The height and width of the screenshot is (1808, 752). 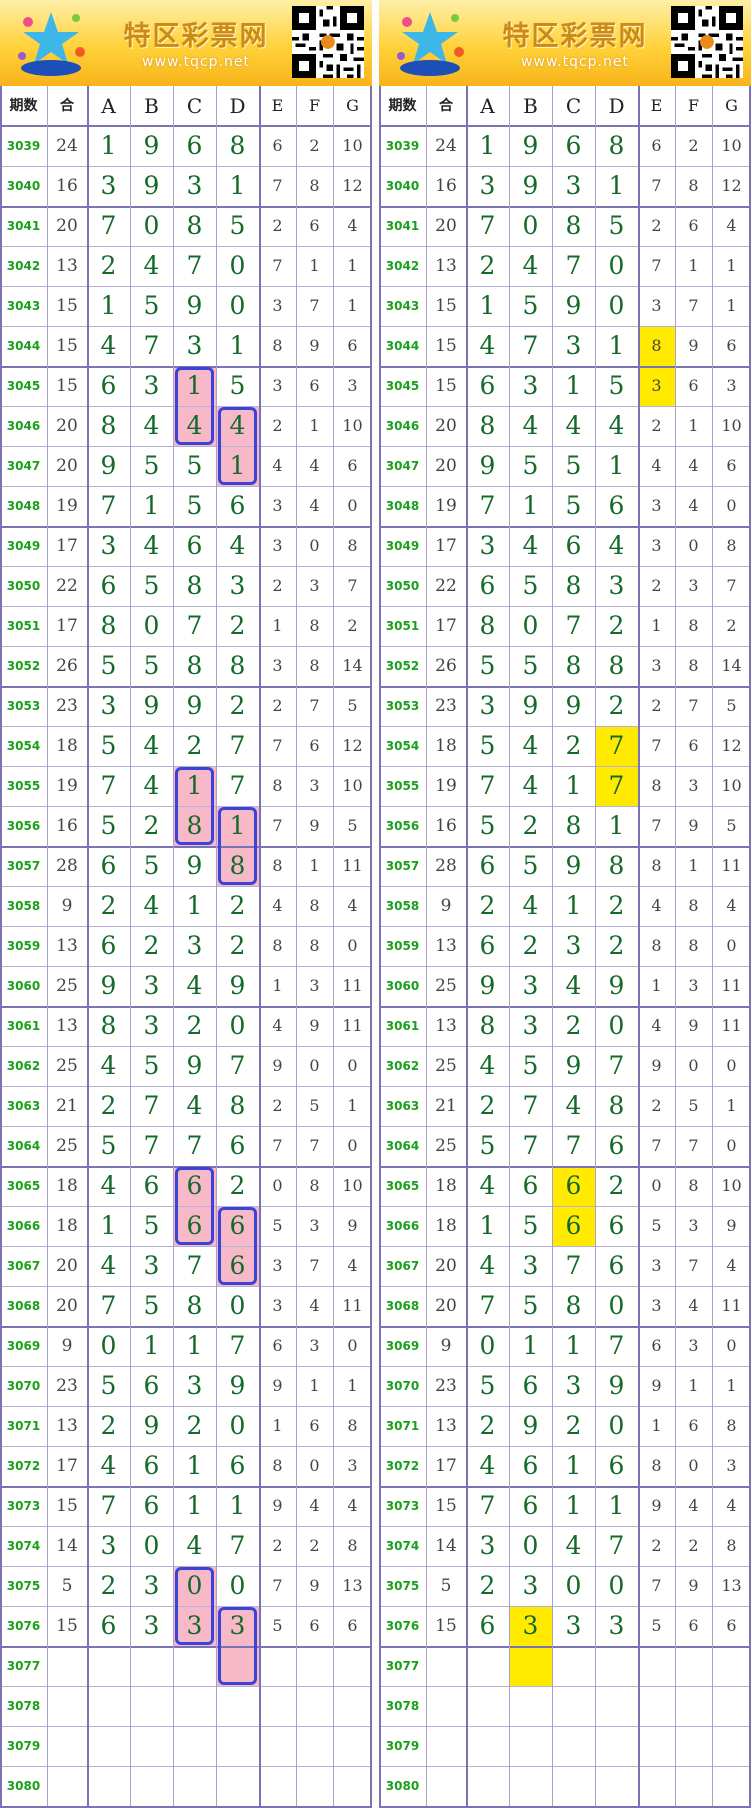 What do you see at coordinates (314, 265) in the screenshot?
I see `cell-f: 1` at bounding box center [314, 265].